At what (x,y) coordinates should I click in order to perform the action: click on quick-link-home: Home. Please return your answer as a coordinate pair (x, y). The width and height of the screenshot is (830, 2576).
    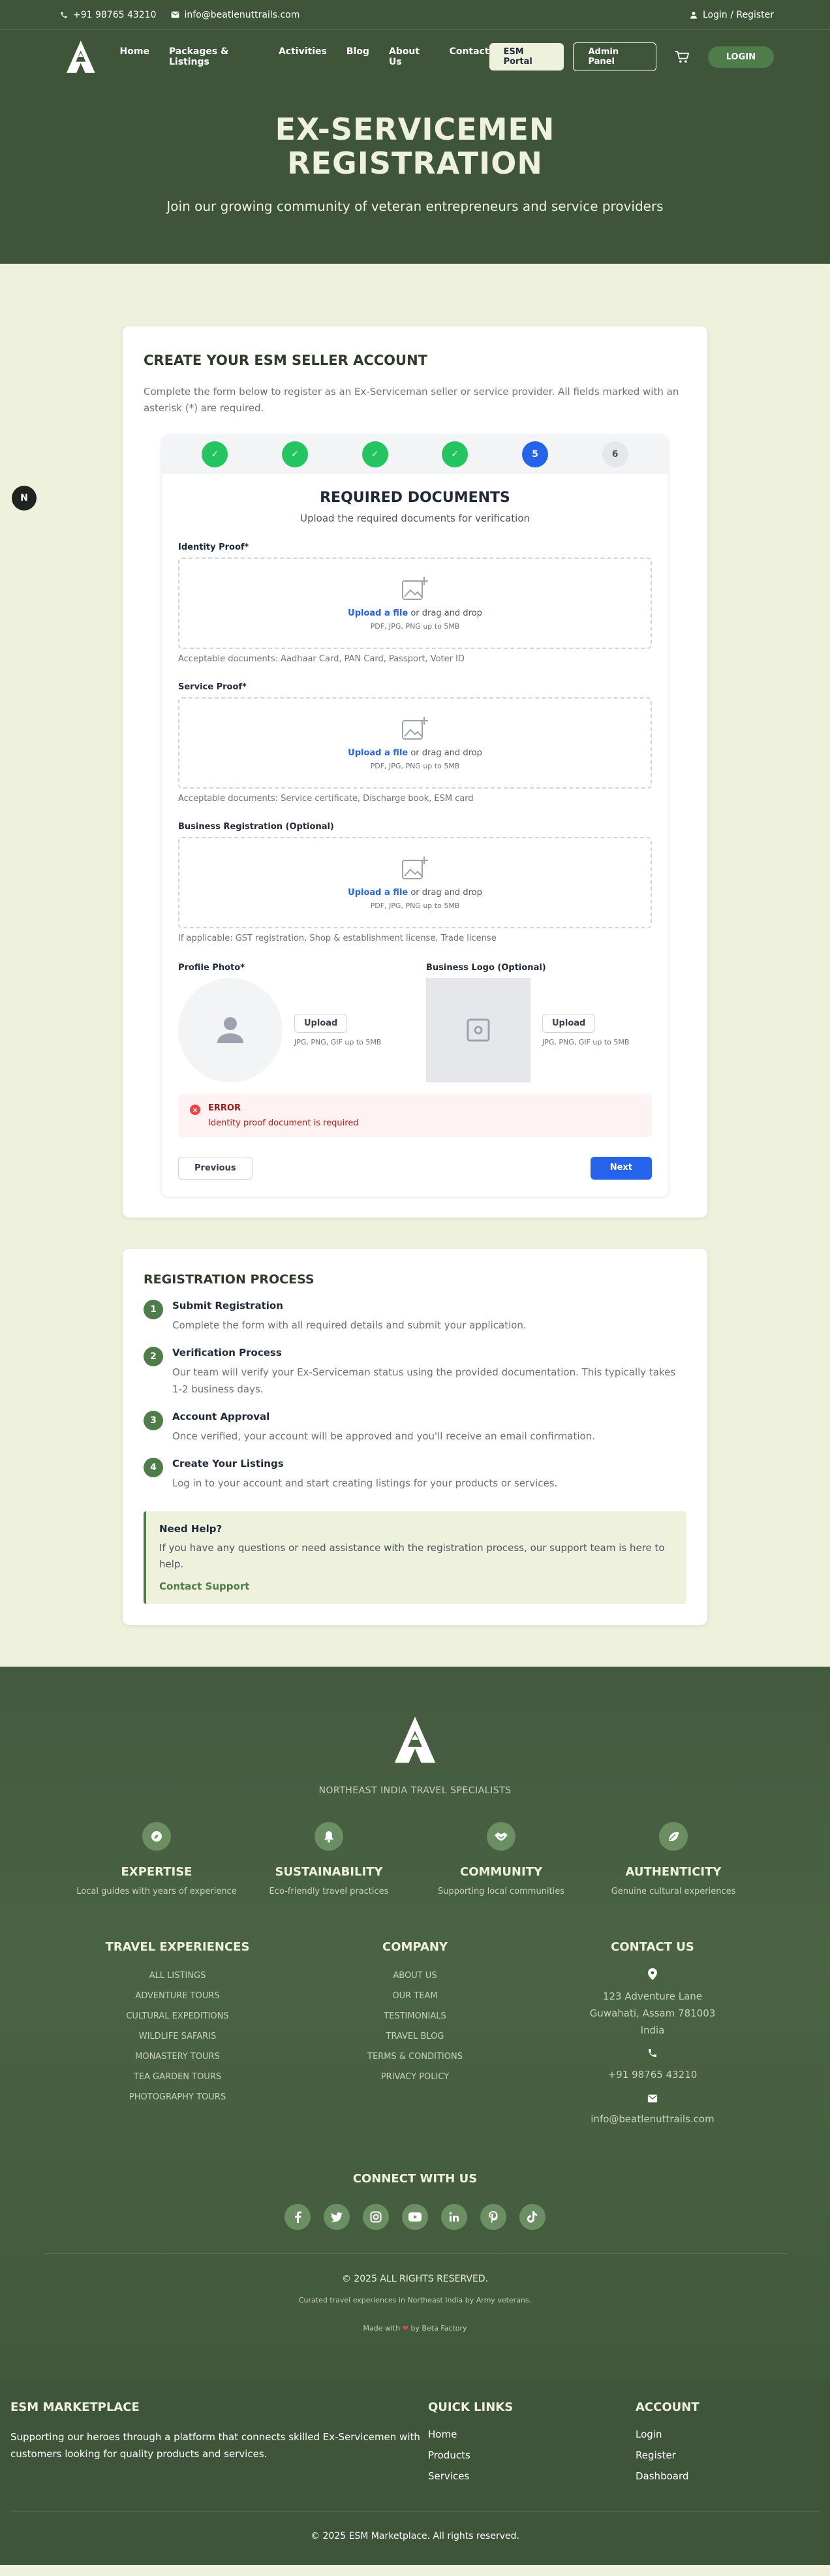
    Looking at the image, I should click on (532, 2434).